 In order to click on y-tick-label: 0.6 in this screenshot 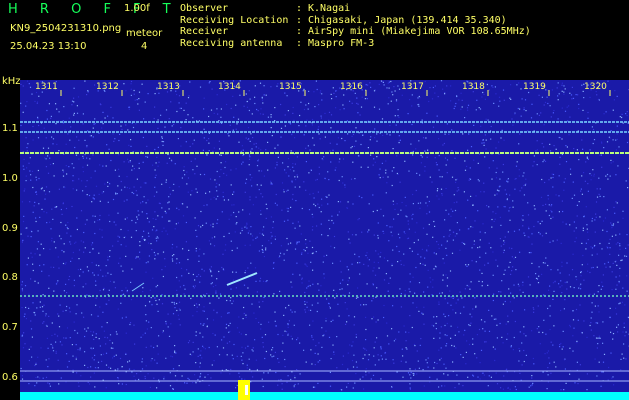, I will do `click(10, 377)`.